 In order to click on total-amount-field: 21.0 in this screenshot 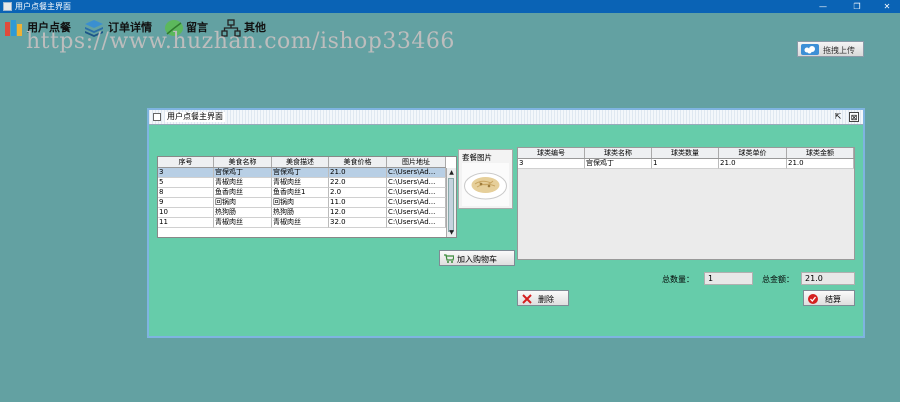, I will do `click(828, 278)`.